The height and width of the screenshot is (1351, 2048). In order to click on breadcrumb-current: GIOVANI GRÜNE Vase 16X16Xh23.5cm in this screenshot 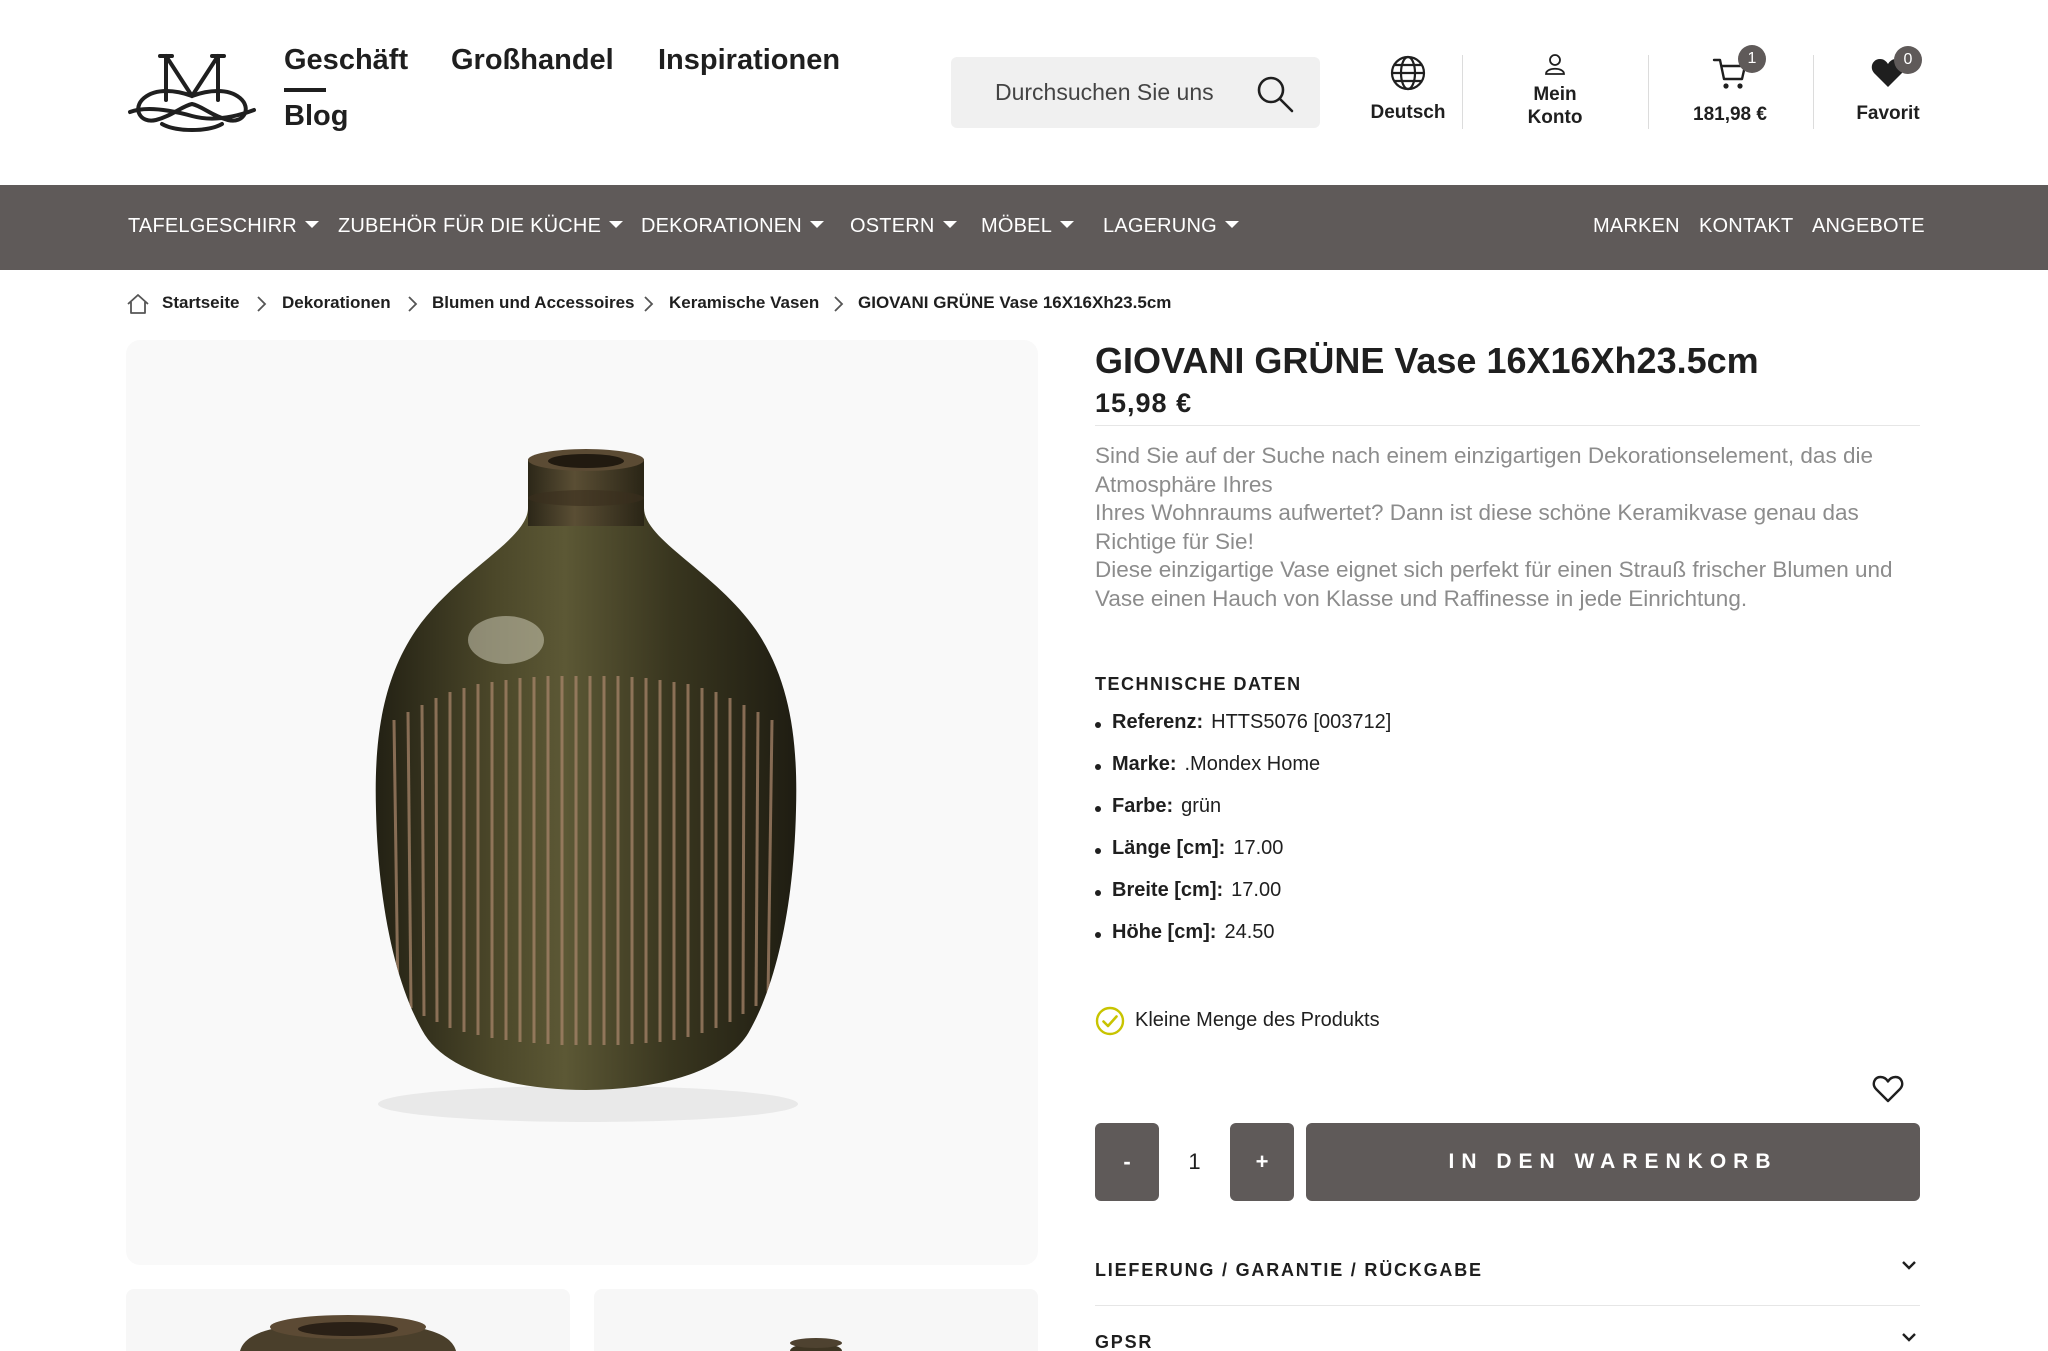, I will do `click(1015, 302)`.